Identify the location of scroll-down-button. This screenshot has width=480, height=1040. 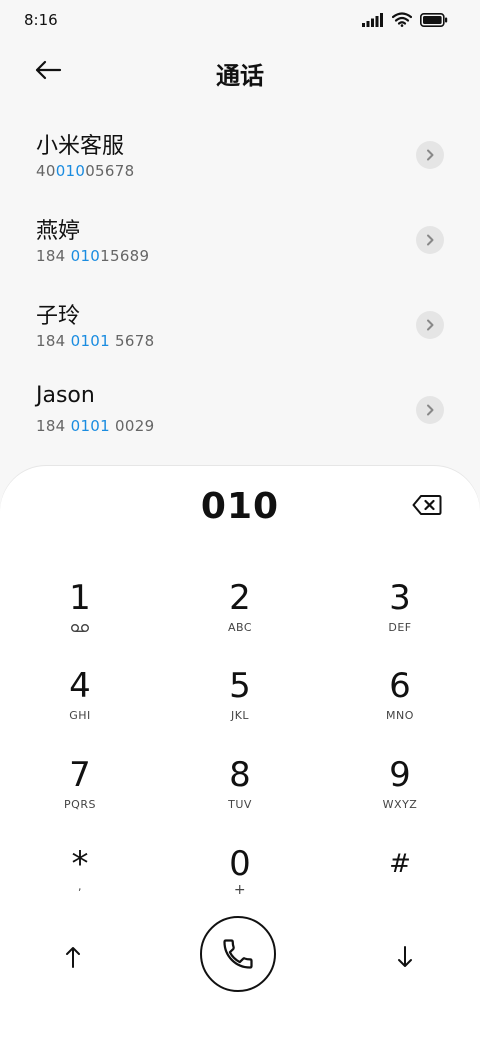
(405, 957).